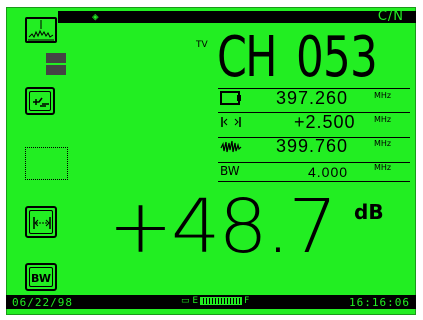 This screenshot has height=320, width=423. What do you see at coordinates (379, 302) in the screenshot?
I see `time-display: 16:16:06` at bounding box center [379, 302].